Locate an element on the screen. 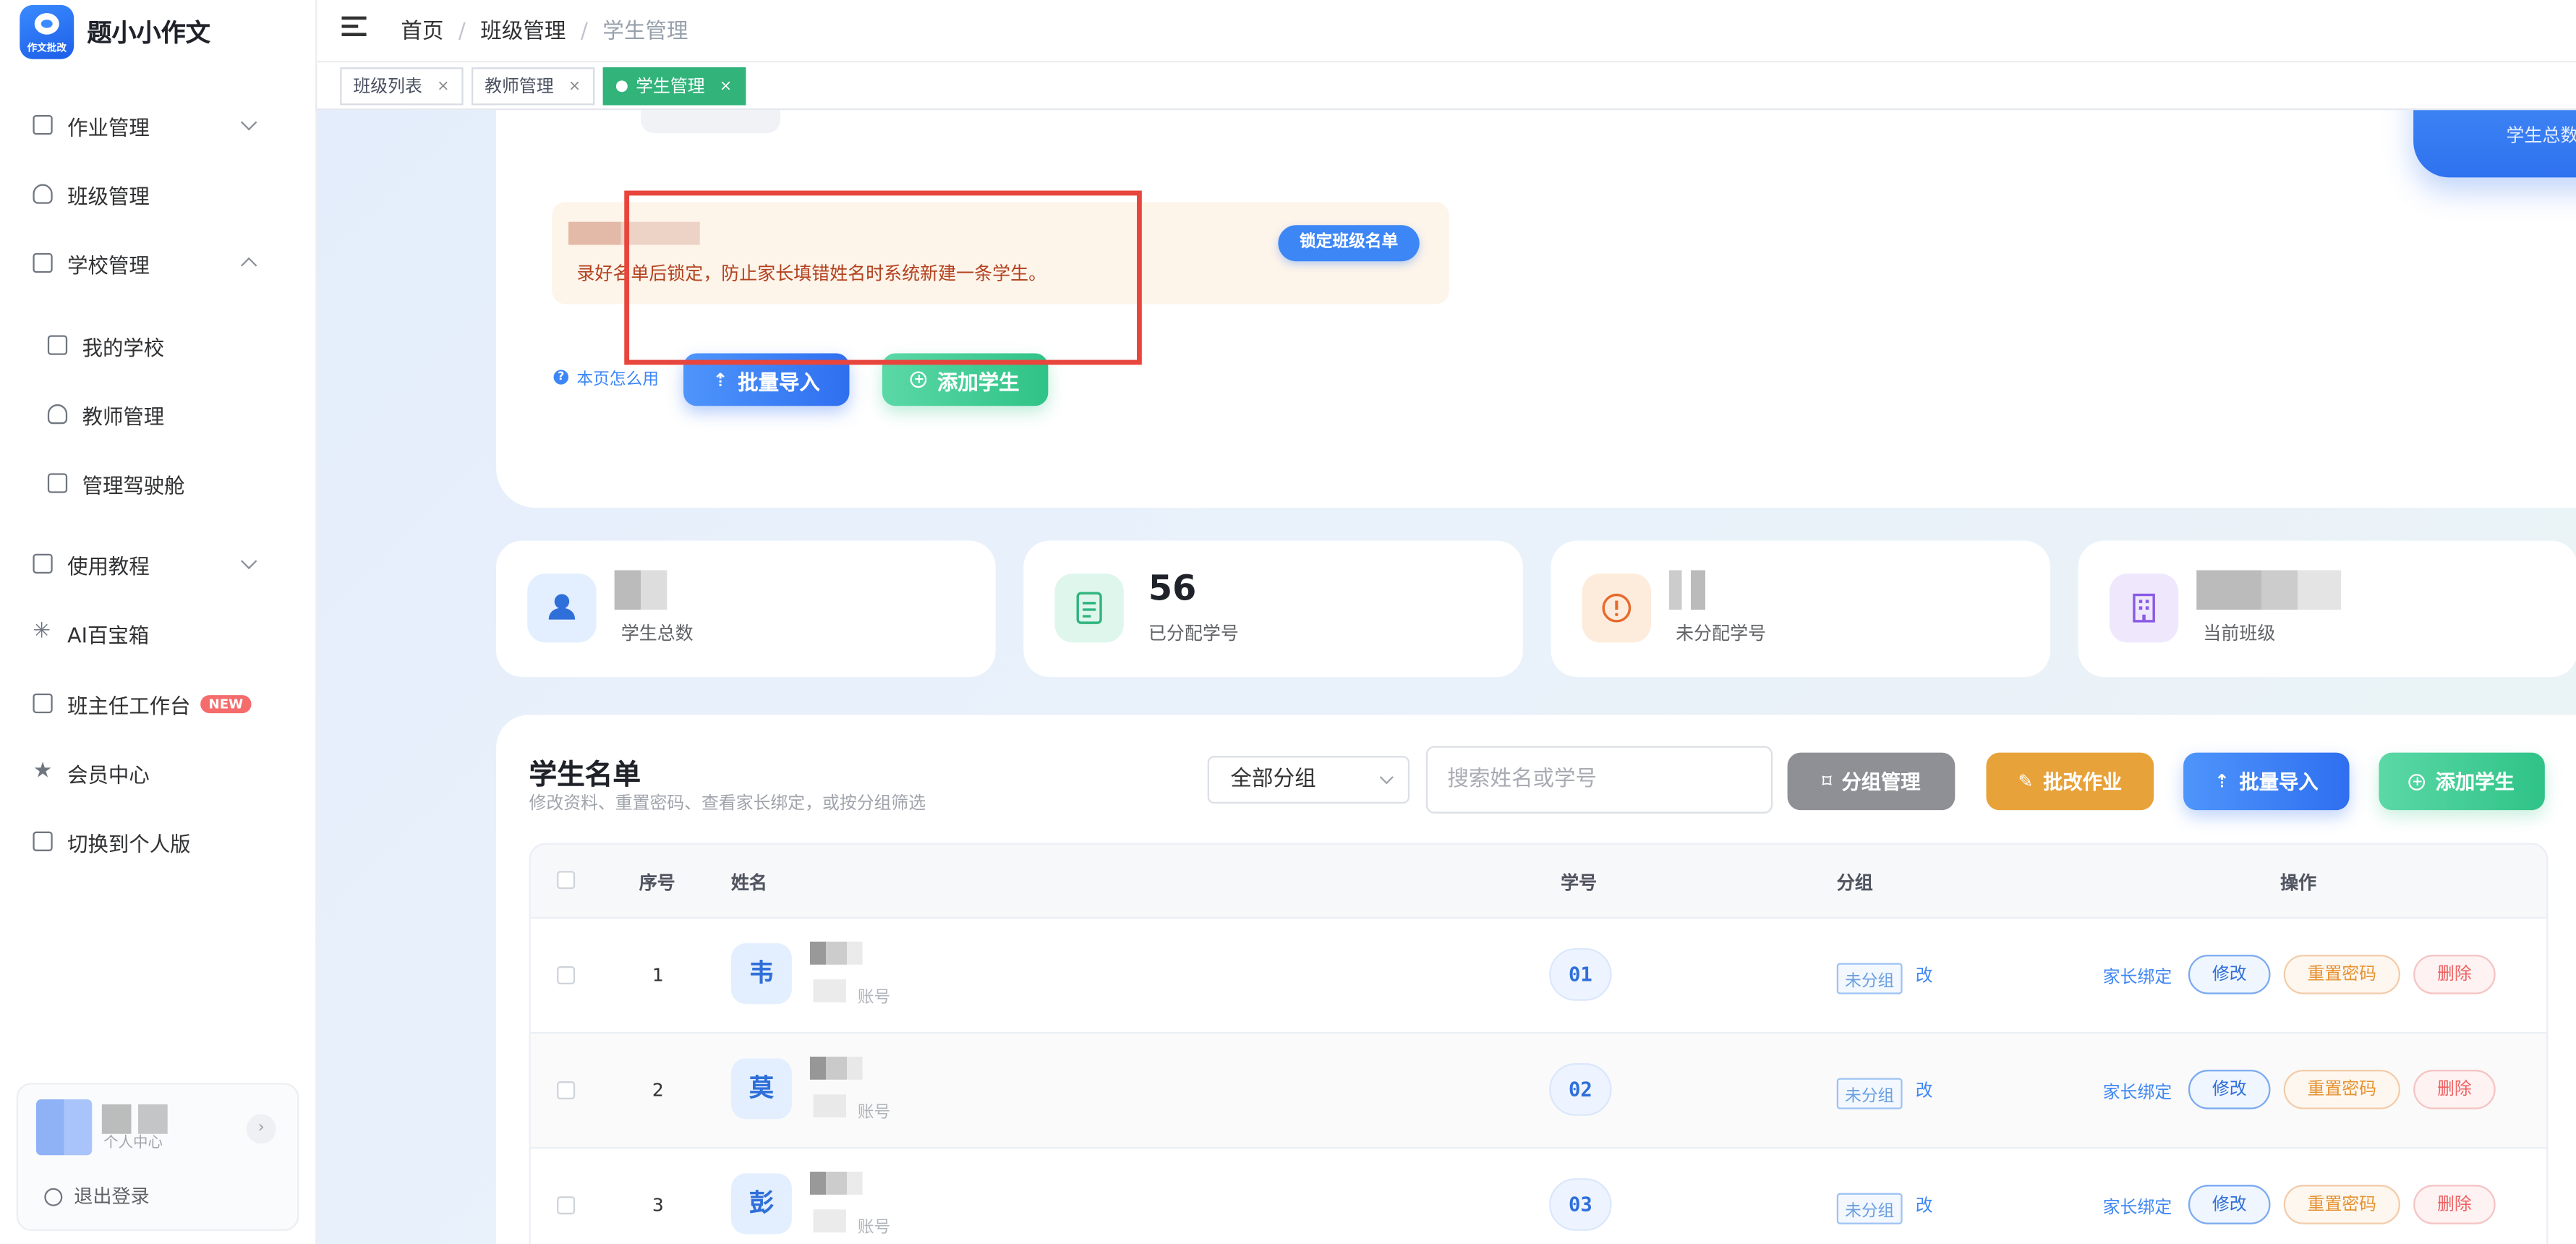 The height and width of the screenshot is (1244, 2576). group-filter-select: 全部分组 is located at coordinates (1308, 780).